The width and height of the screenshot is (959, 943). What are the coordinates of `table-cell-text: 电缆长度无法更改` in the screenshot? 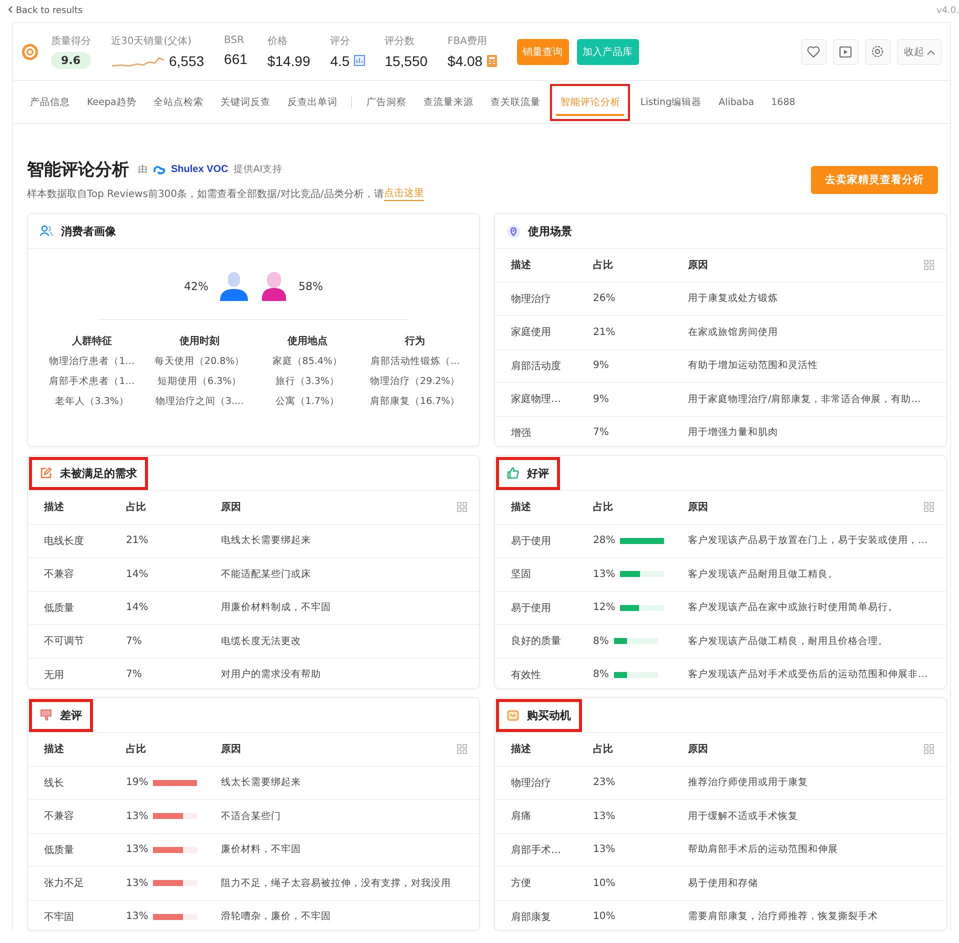 It's located at (261, 641).